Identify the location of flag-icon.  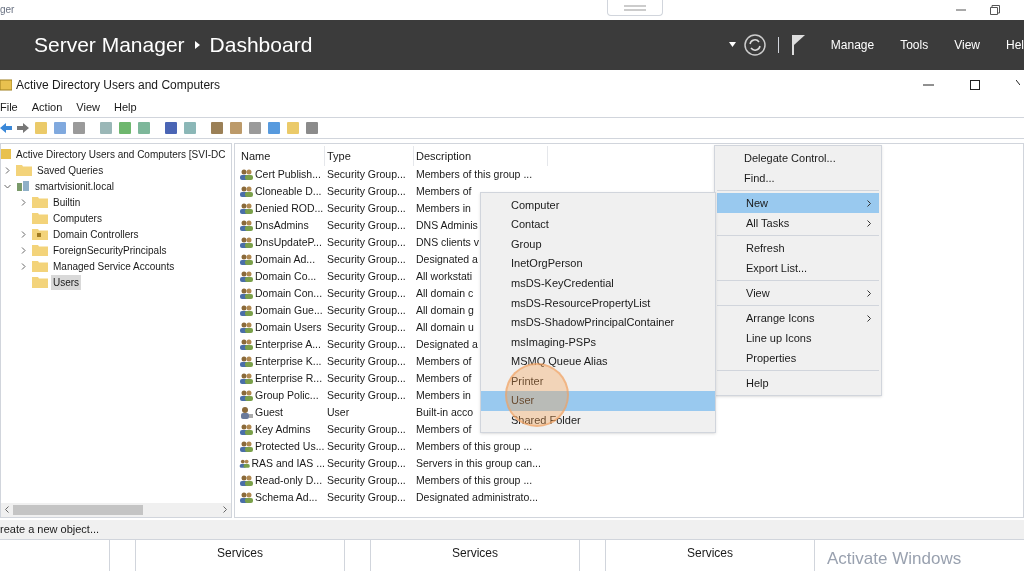
(798, 44).